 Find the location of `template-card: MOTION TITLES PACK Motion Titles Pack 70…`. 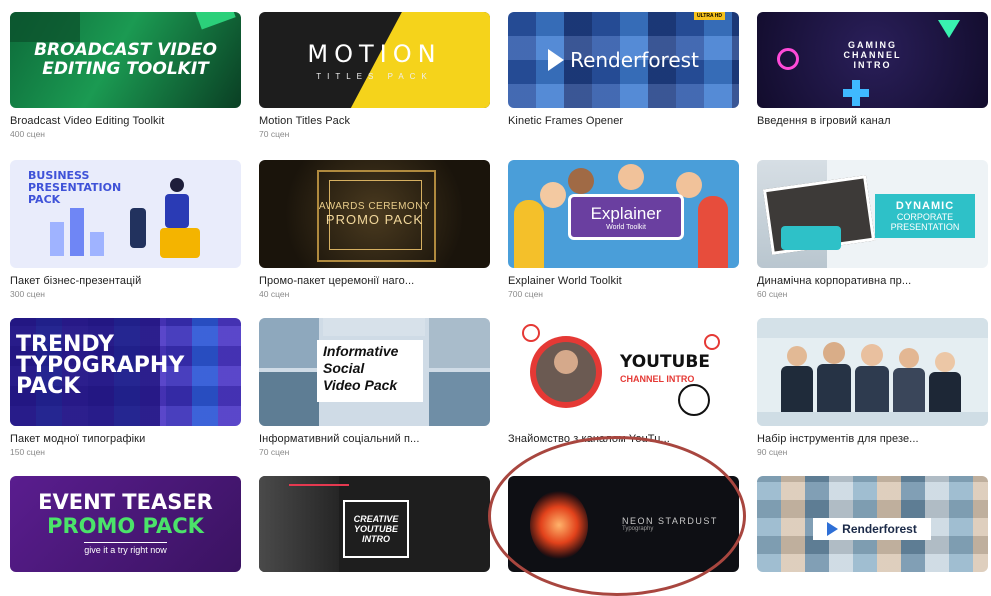

template-card: MOTION TITLES PACK Motion Titles Pack 70… is located at coordinates (374, 75).